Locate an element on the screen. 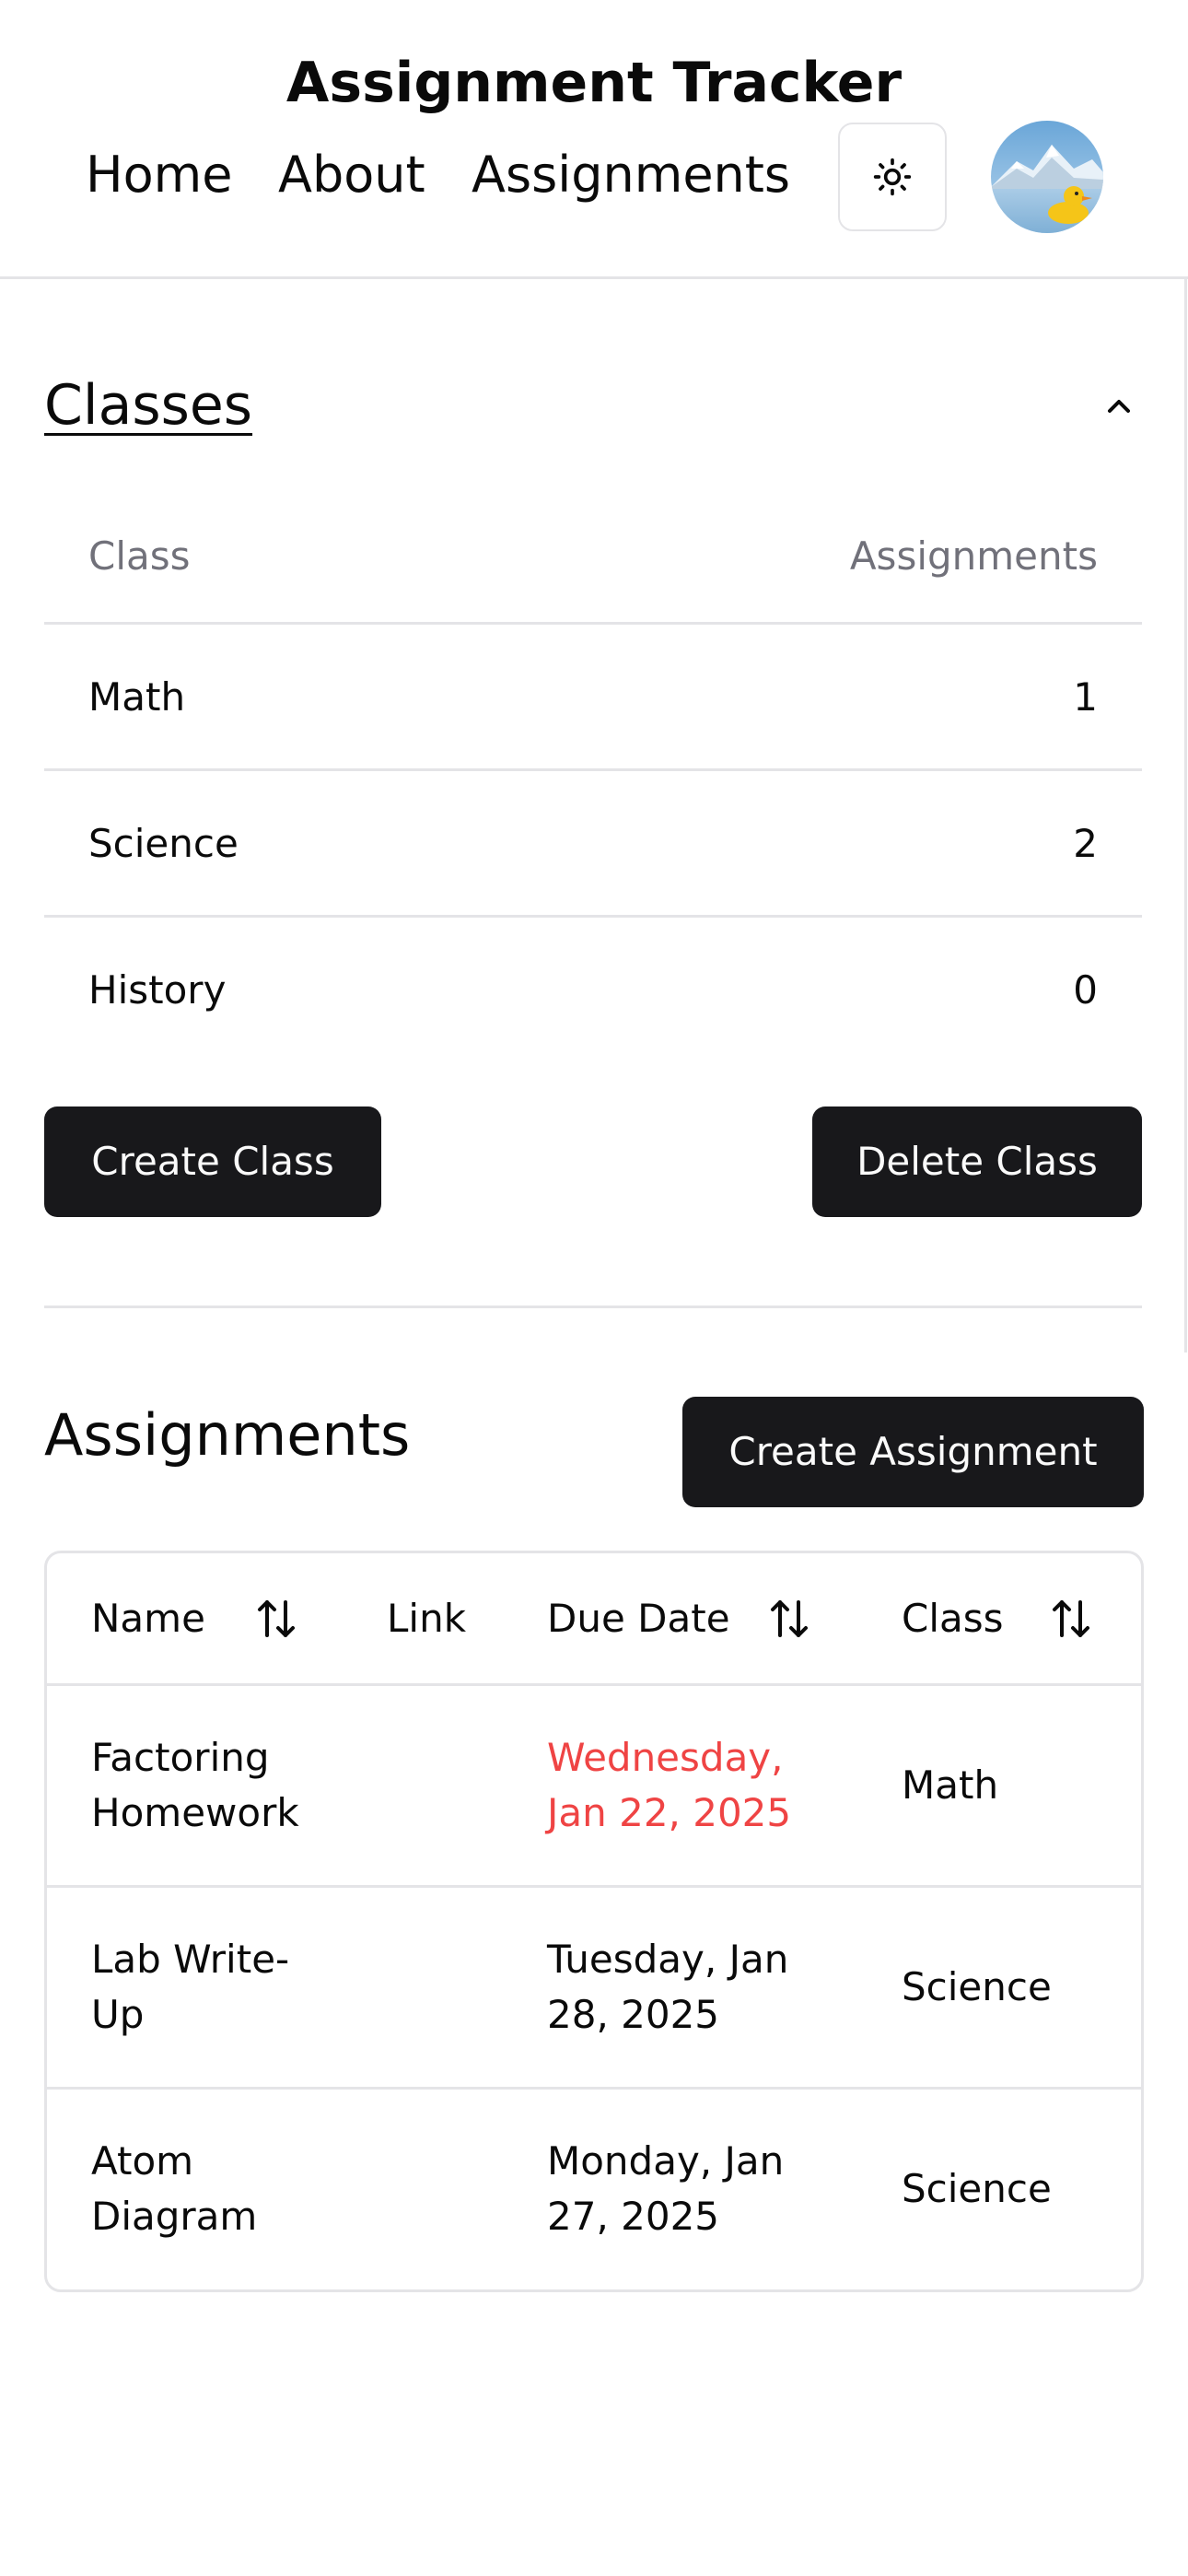  column-header-due-date: Due Date is located at coordinates (638, 1618).